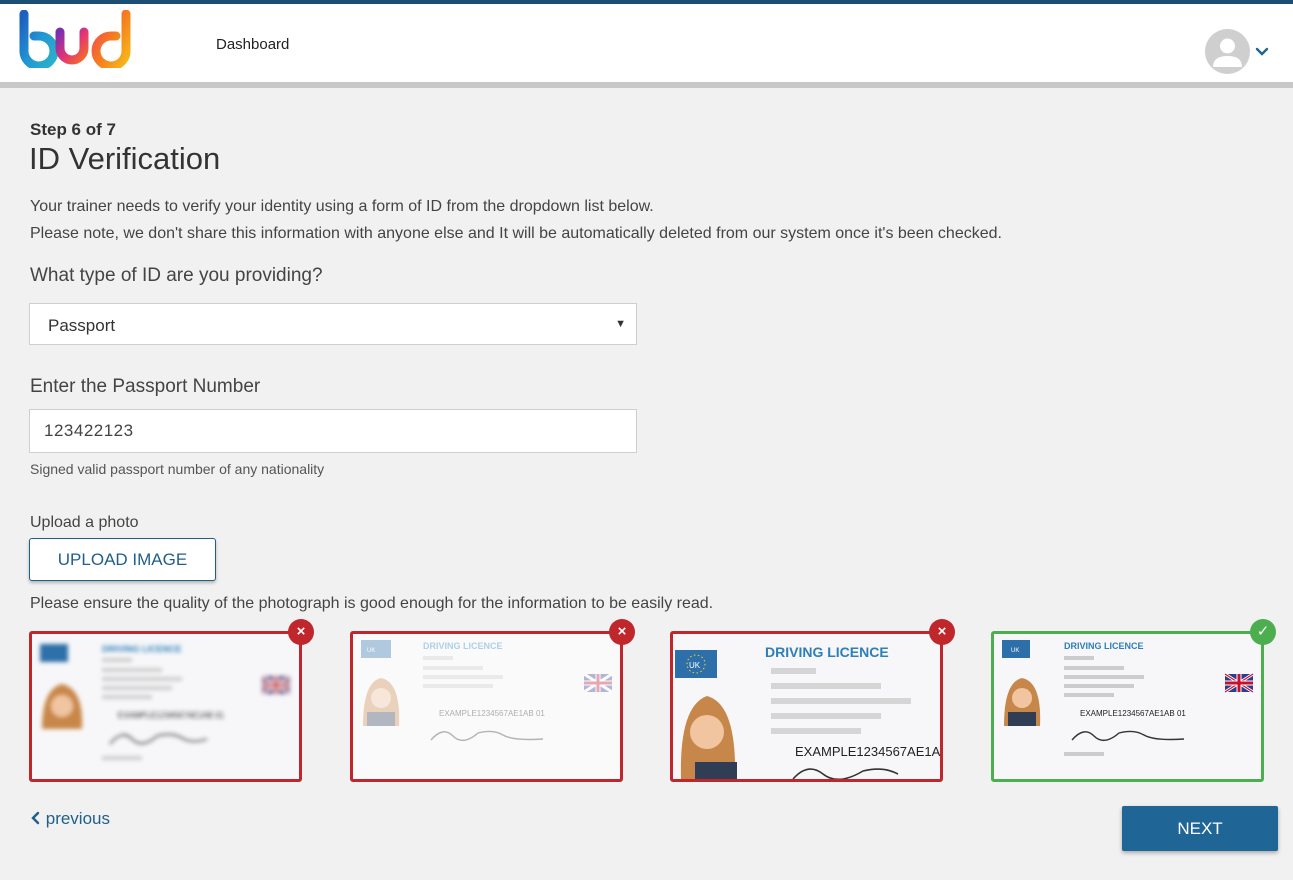  I want to click on app-header: Dashboard, so click(646, 44).